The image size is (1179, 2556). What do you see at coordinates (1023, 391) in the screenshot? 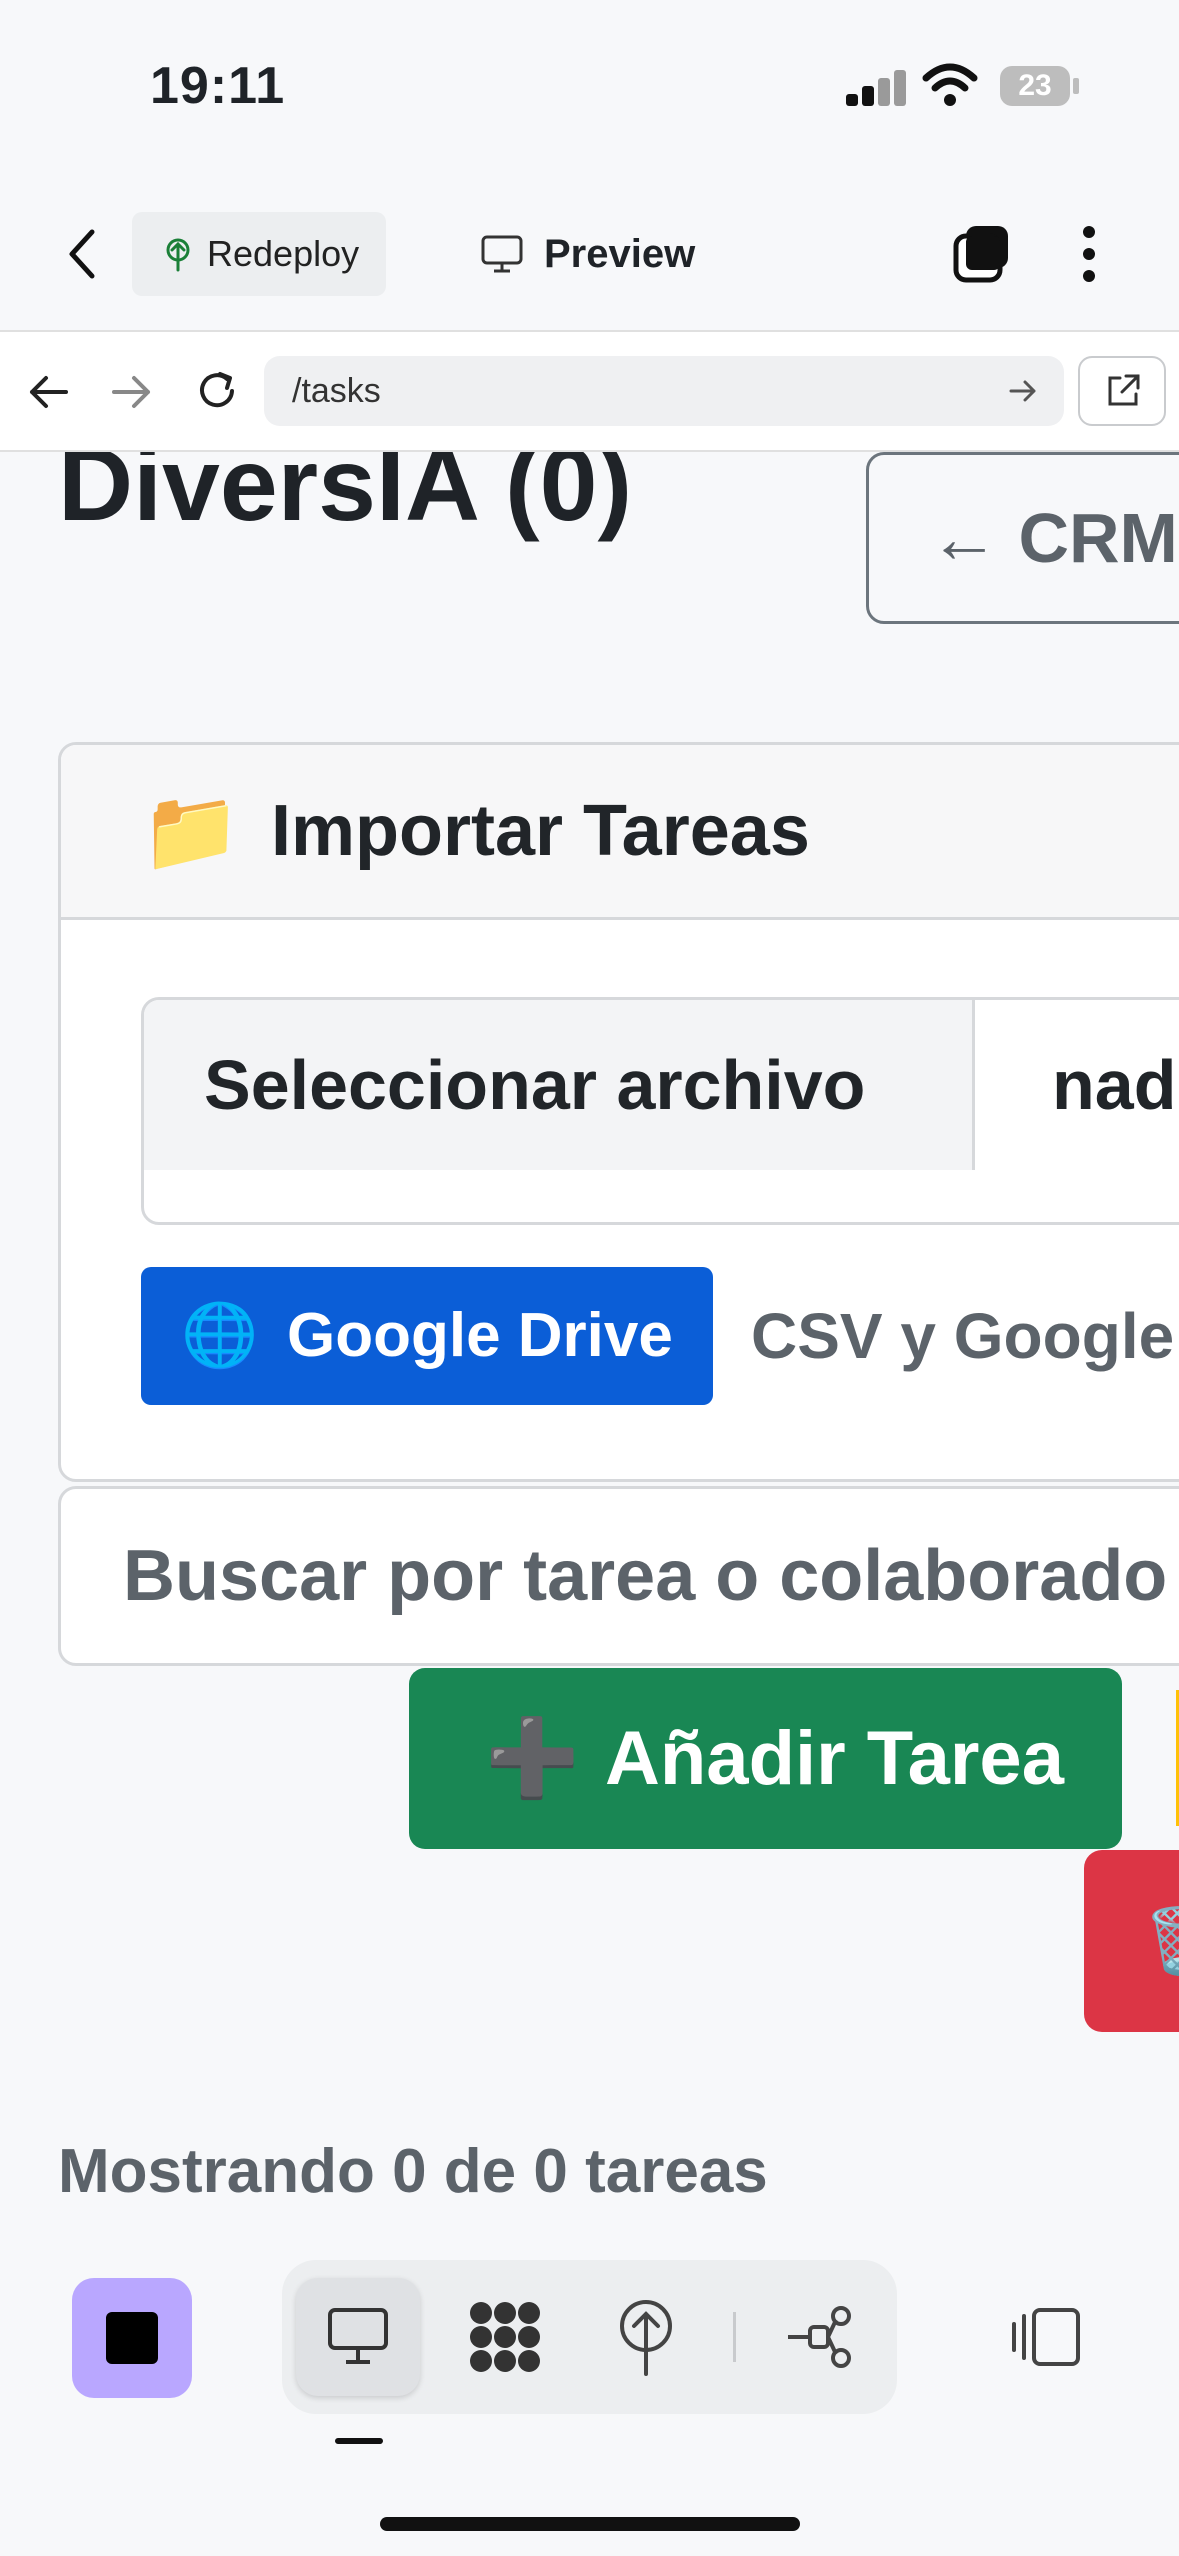
I see `go-arrow-icon` at bounding box center [1023, 391].